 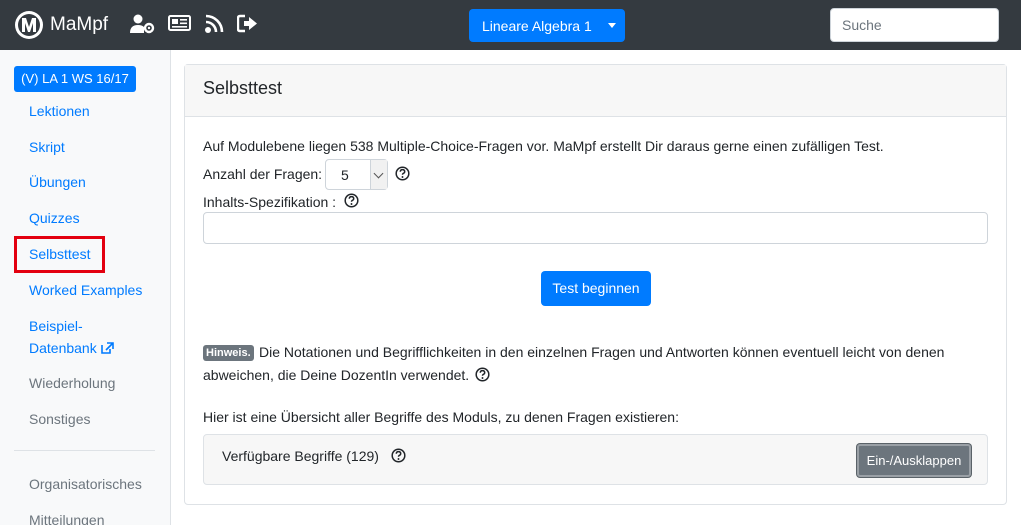 I want to click on logout-icon, so click(x=247, y=23).